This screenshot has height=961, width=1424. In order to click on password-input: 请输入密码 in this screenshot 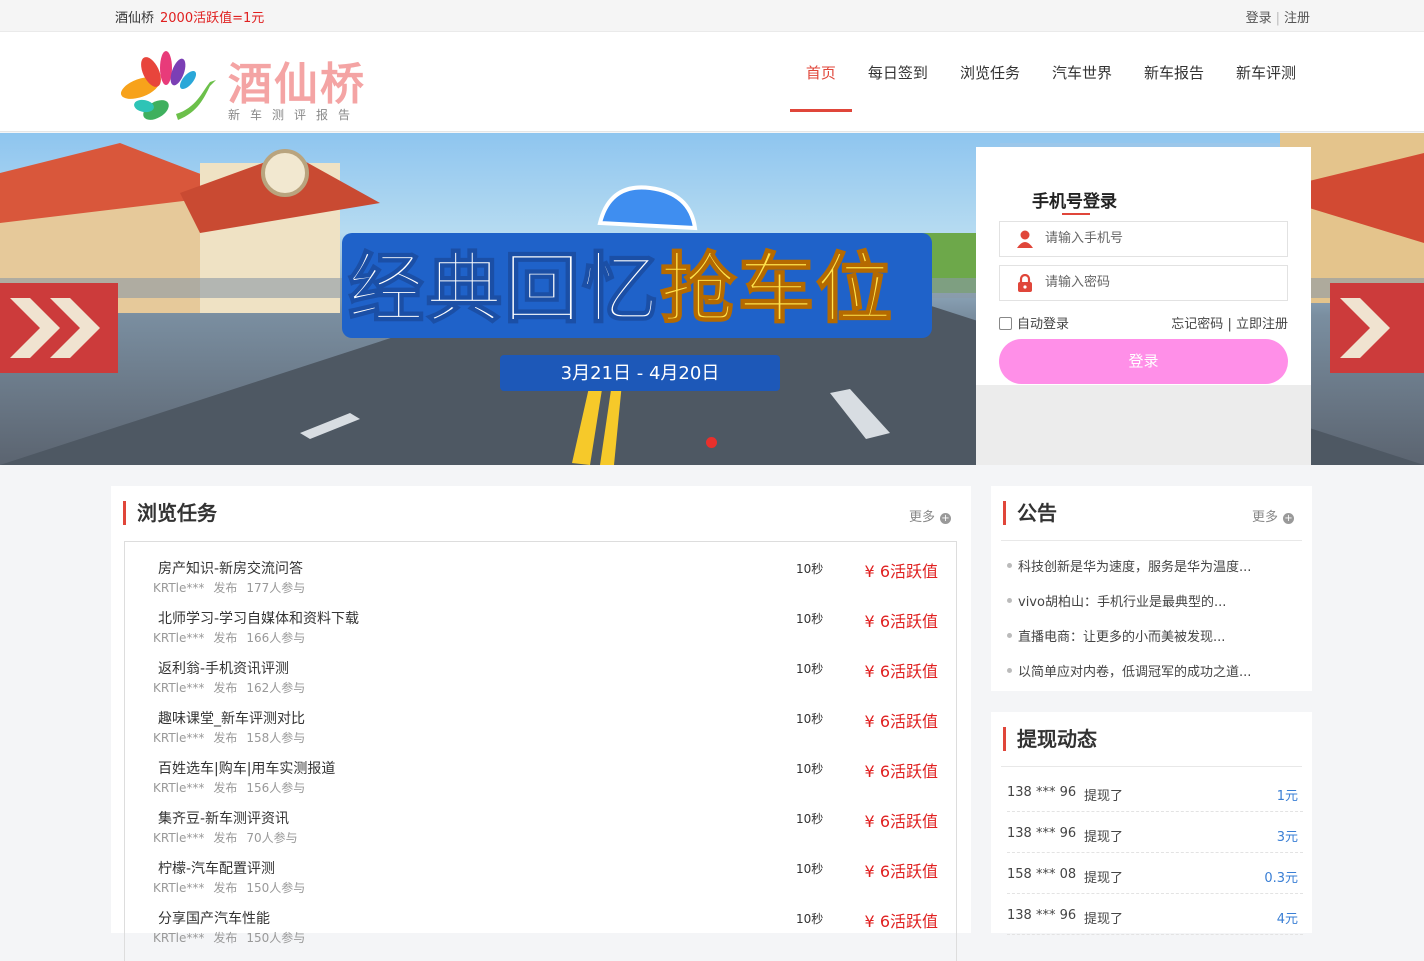, I will do `click(1143, 283)`.